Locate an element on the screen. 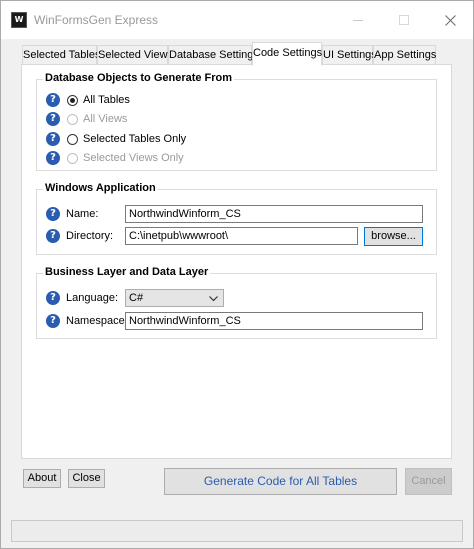 This screenshot has width=474, height=549. tab-ui-settings: UI Settings is located at coordinates (349, 55).